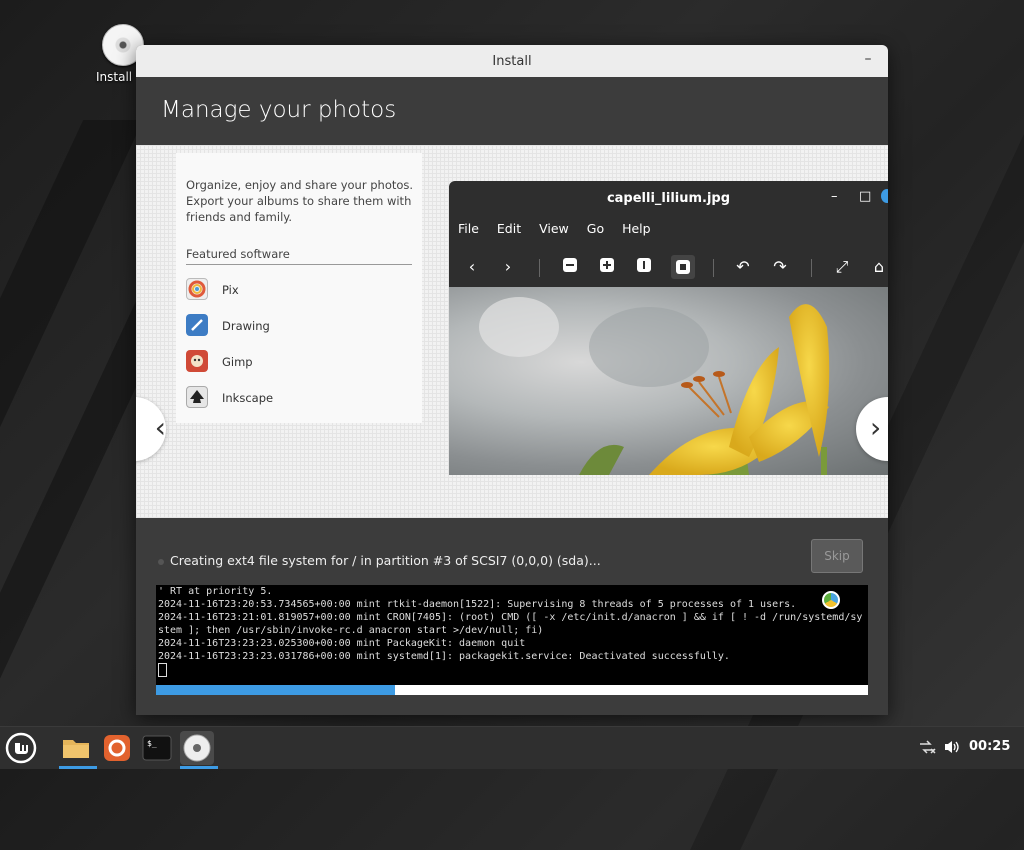 This screenshot has width=1024, height=850. Describe the element at coordinates (879, 266) in the screenshot. I see `slideshow-icon: ⌂` at that location.